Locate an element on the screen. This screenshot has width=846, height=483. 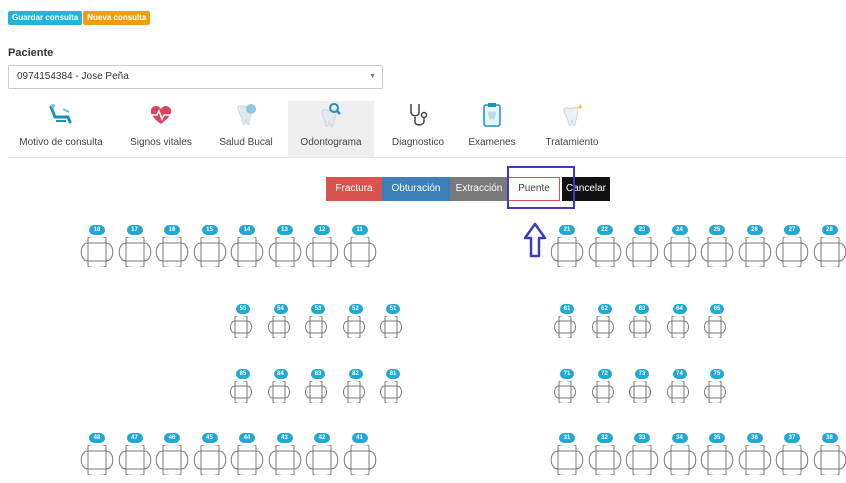
tooth-number: 55 is located at coordinates (243, 309).